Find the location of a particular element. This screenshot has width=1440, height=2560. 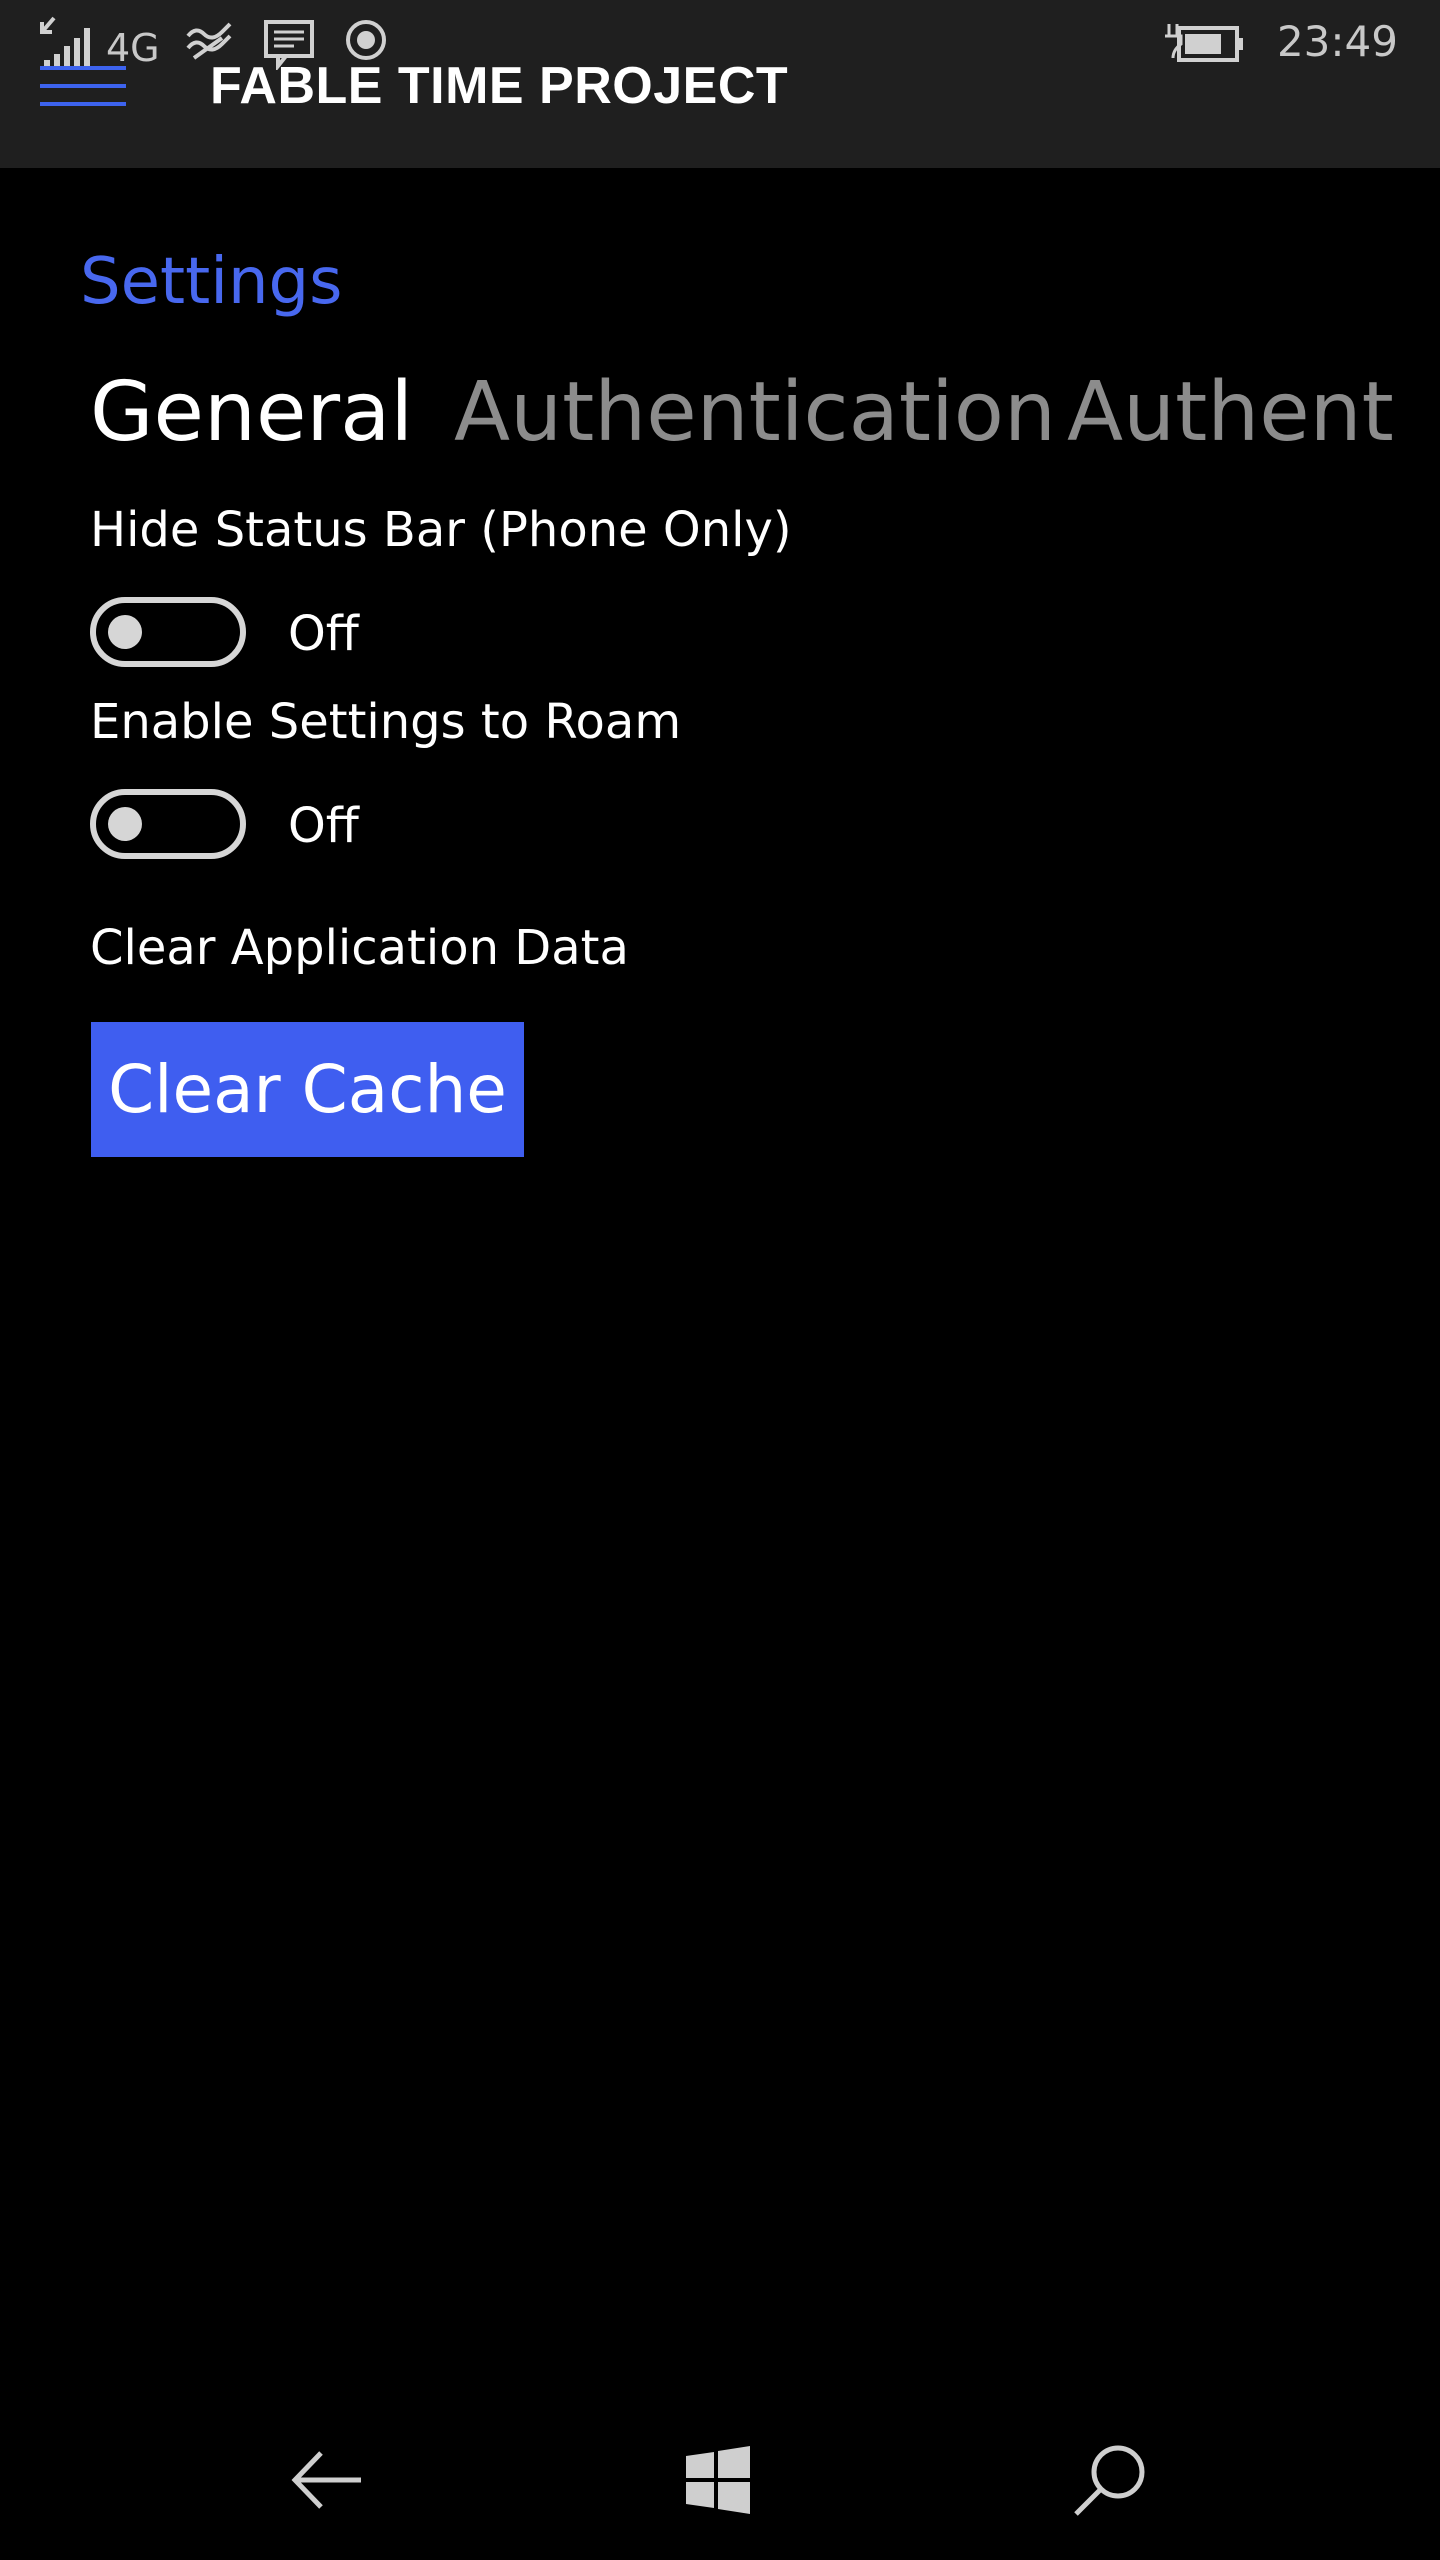

clear-data-label: Clear Application Data is located at coordinates (359, 948).